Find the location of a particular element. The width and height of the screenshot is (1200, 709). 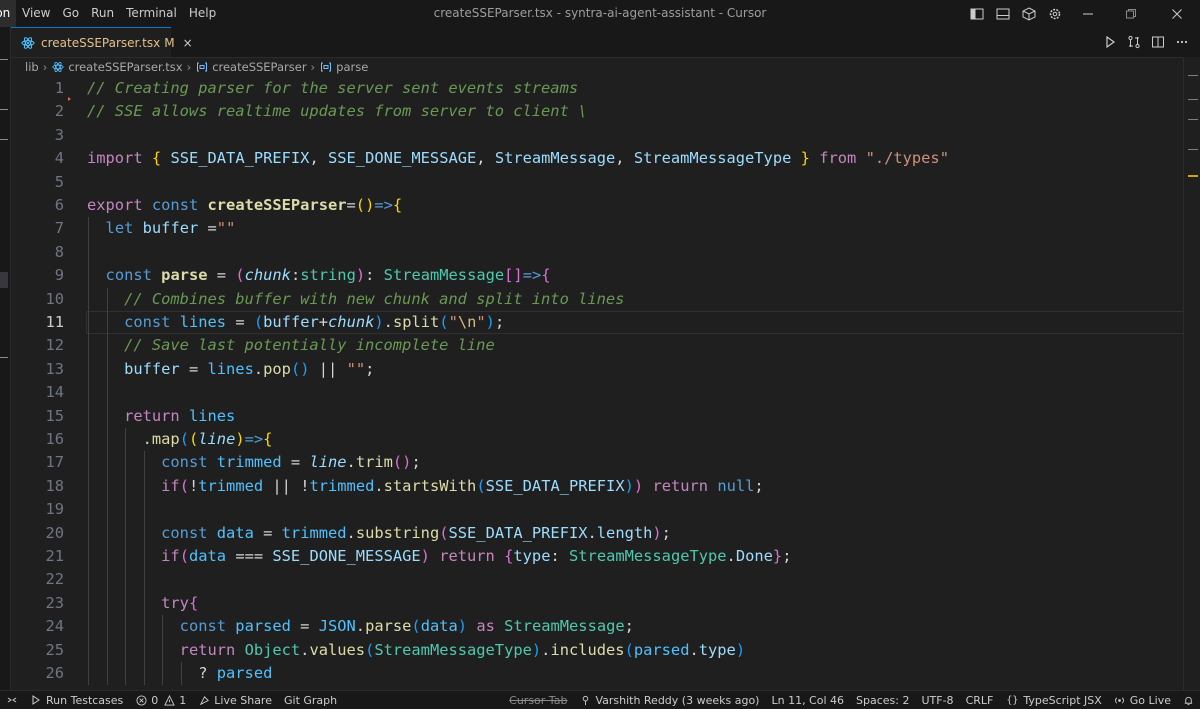

layout-icon is located at coordinates (1029, 13).